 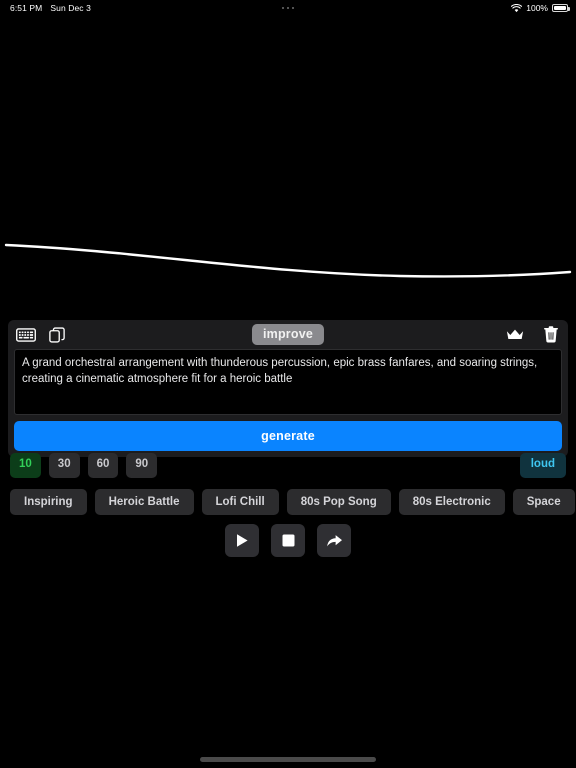 What do you see at coordinates (288, 759) in the screenshot?
I see `home-indicator` at bounding box center [288, 759].